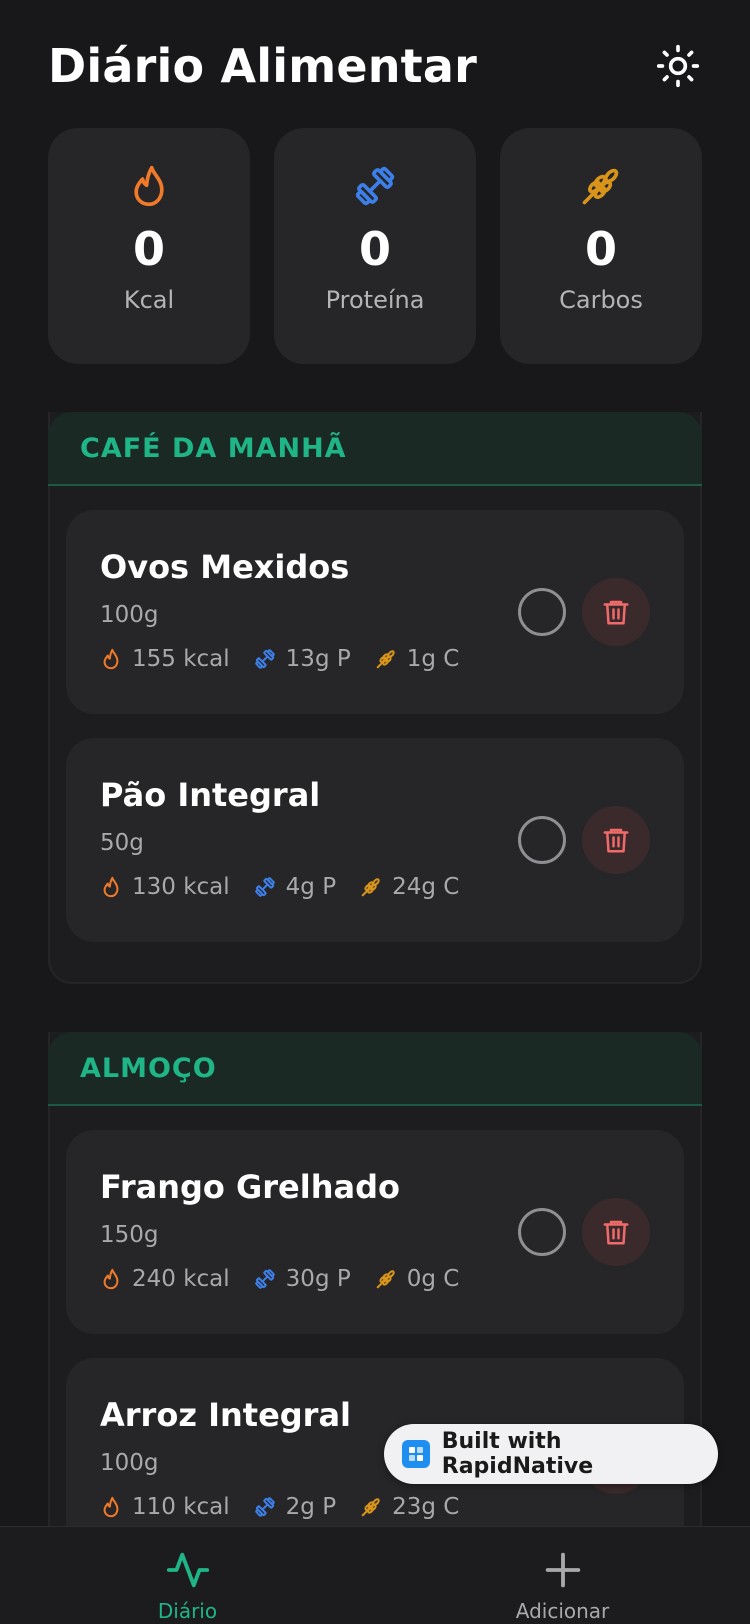 Image resolution: width=750 pixels, height=1624 pixels. What do you see at coordinates (225, 567) in the screenshot?
I see `food-name: Ovos Mexidos` at bounding box center [225, 567].